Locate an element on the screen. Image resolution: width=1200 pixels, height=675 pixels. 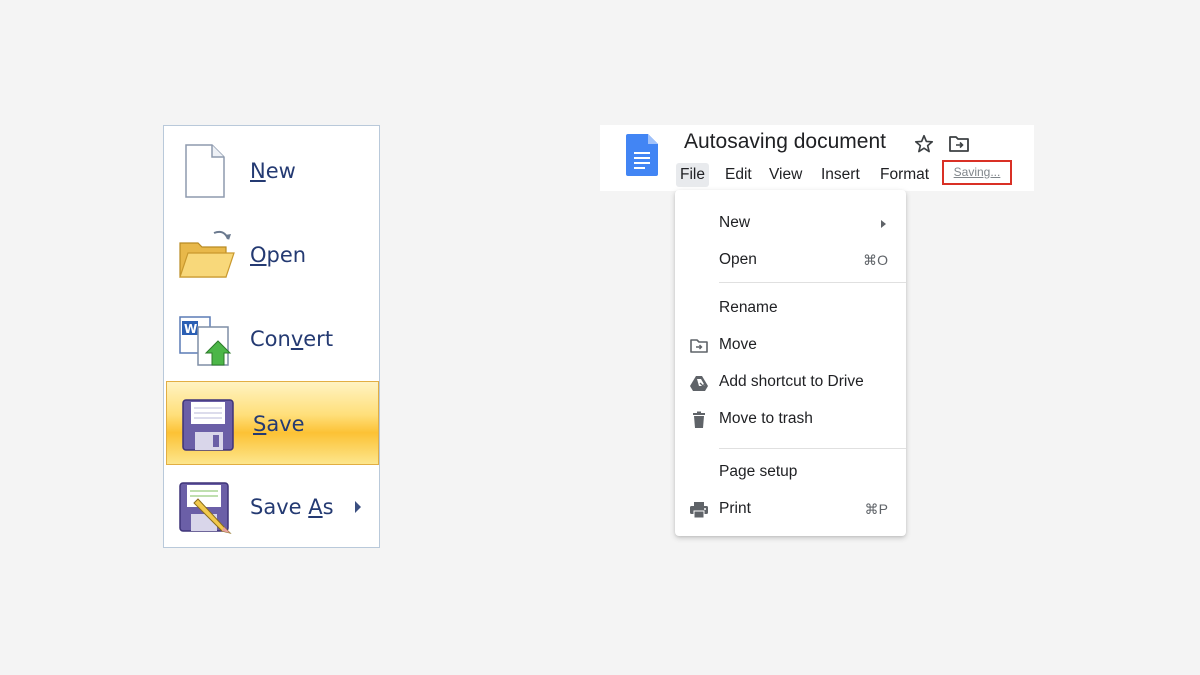
menu-item-new: New is located at coordinates (271, 171).